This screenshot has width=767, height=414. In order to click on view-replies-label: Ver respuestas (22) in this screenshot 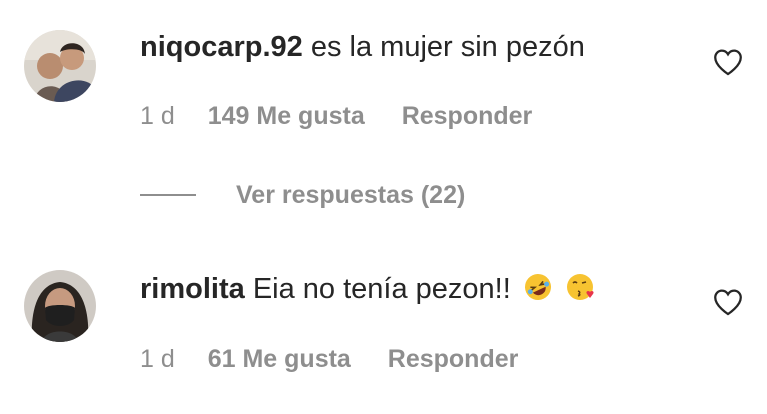, I will do `click(350, 195)`.